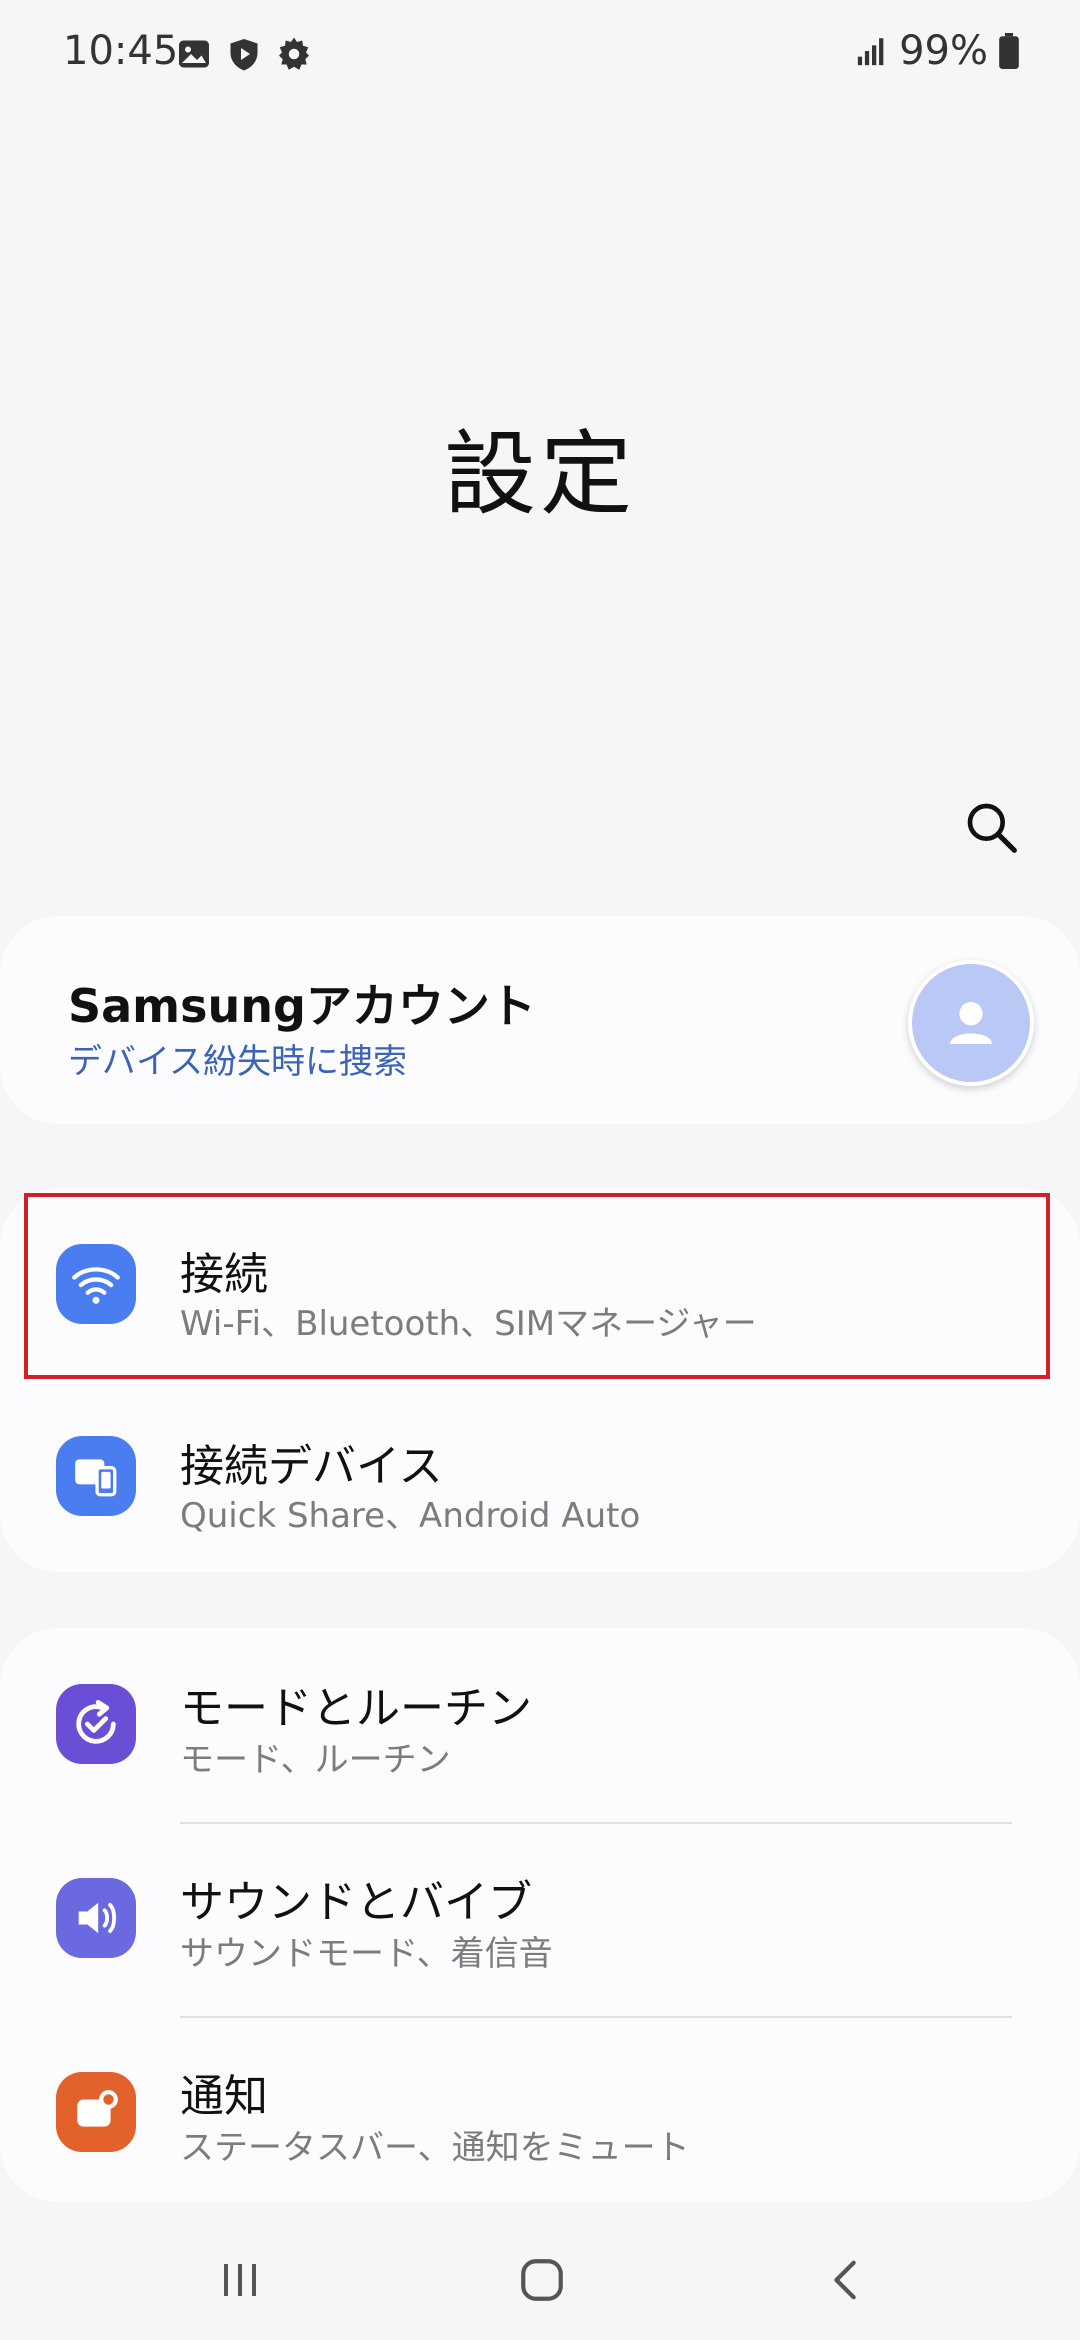 The image size is (1080, 2340). I want to click on settings-item-title: 接続デバイス, so click(311, 1466).